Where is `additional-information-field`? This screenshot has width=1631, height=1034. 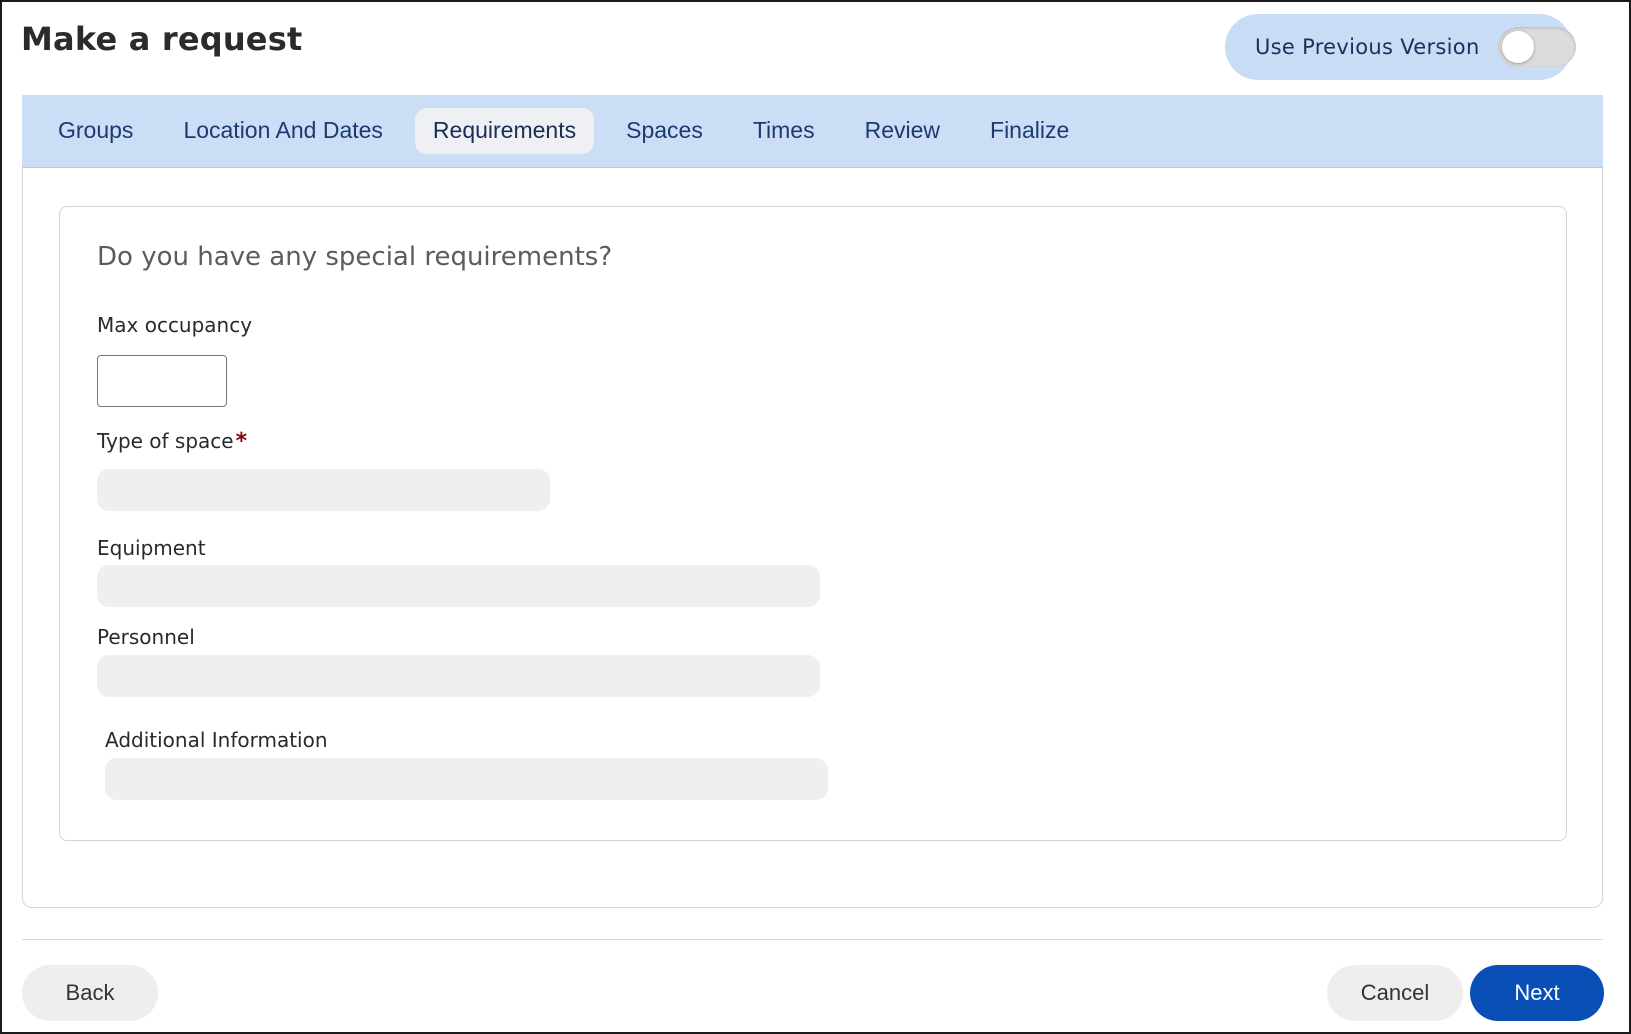
additional-information-field is located at coordinates (466, 779).